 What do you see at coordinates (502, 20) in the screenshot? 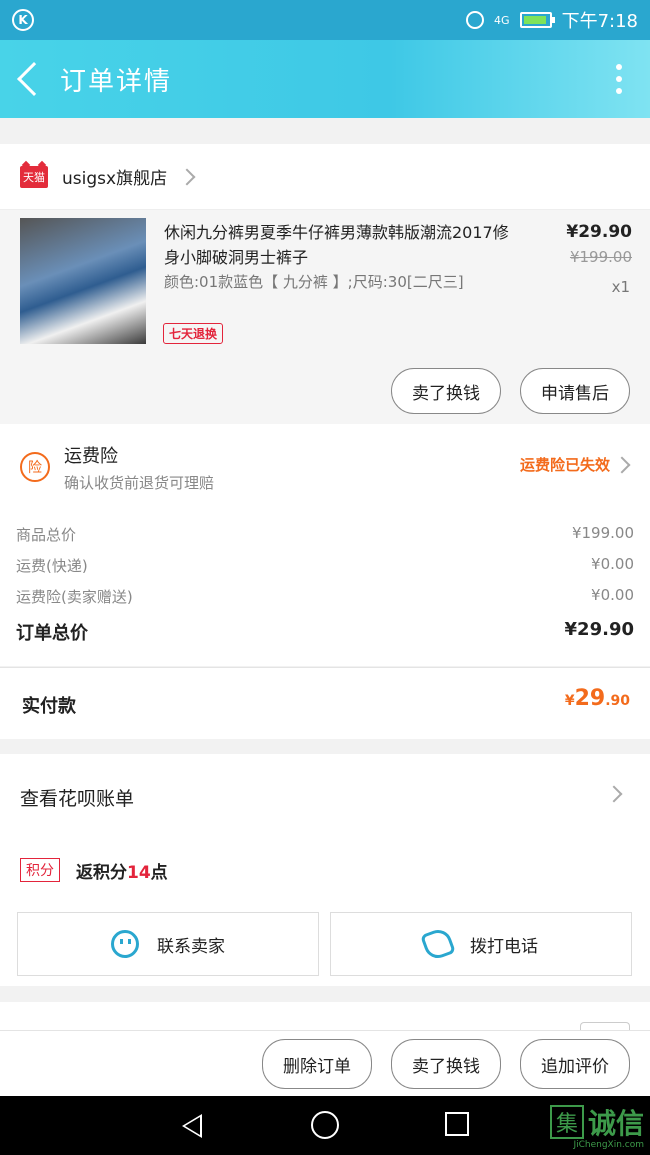
I see `network-label: 4G` at bounding box center [502, 20].